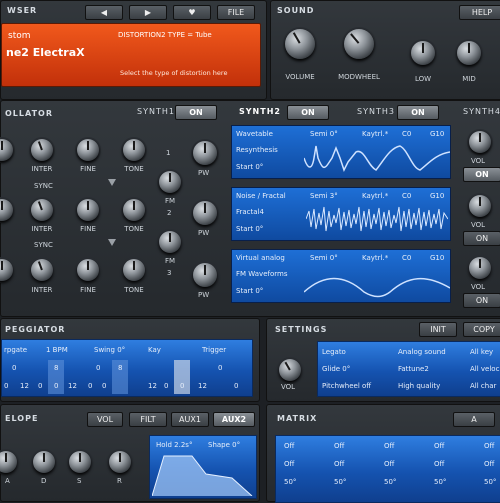 The image size is (500, 503). I want to click on matrix-r1c2: Off, so click(389, 464).